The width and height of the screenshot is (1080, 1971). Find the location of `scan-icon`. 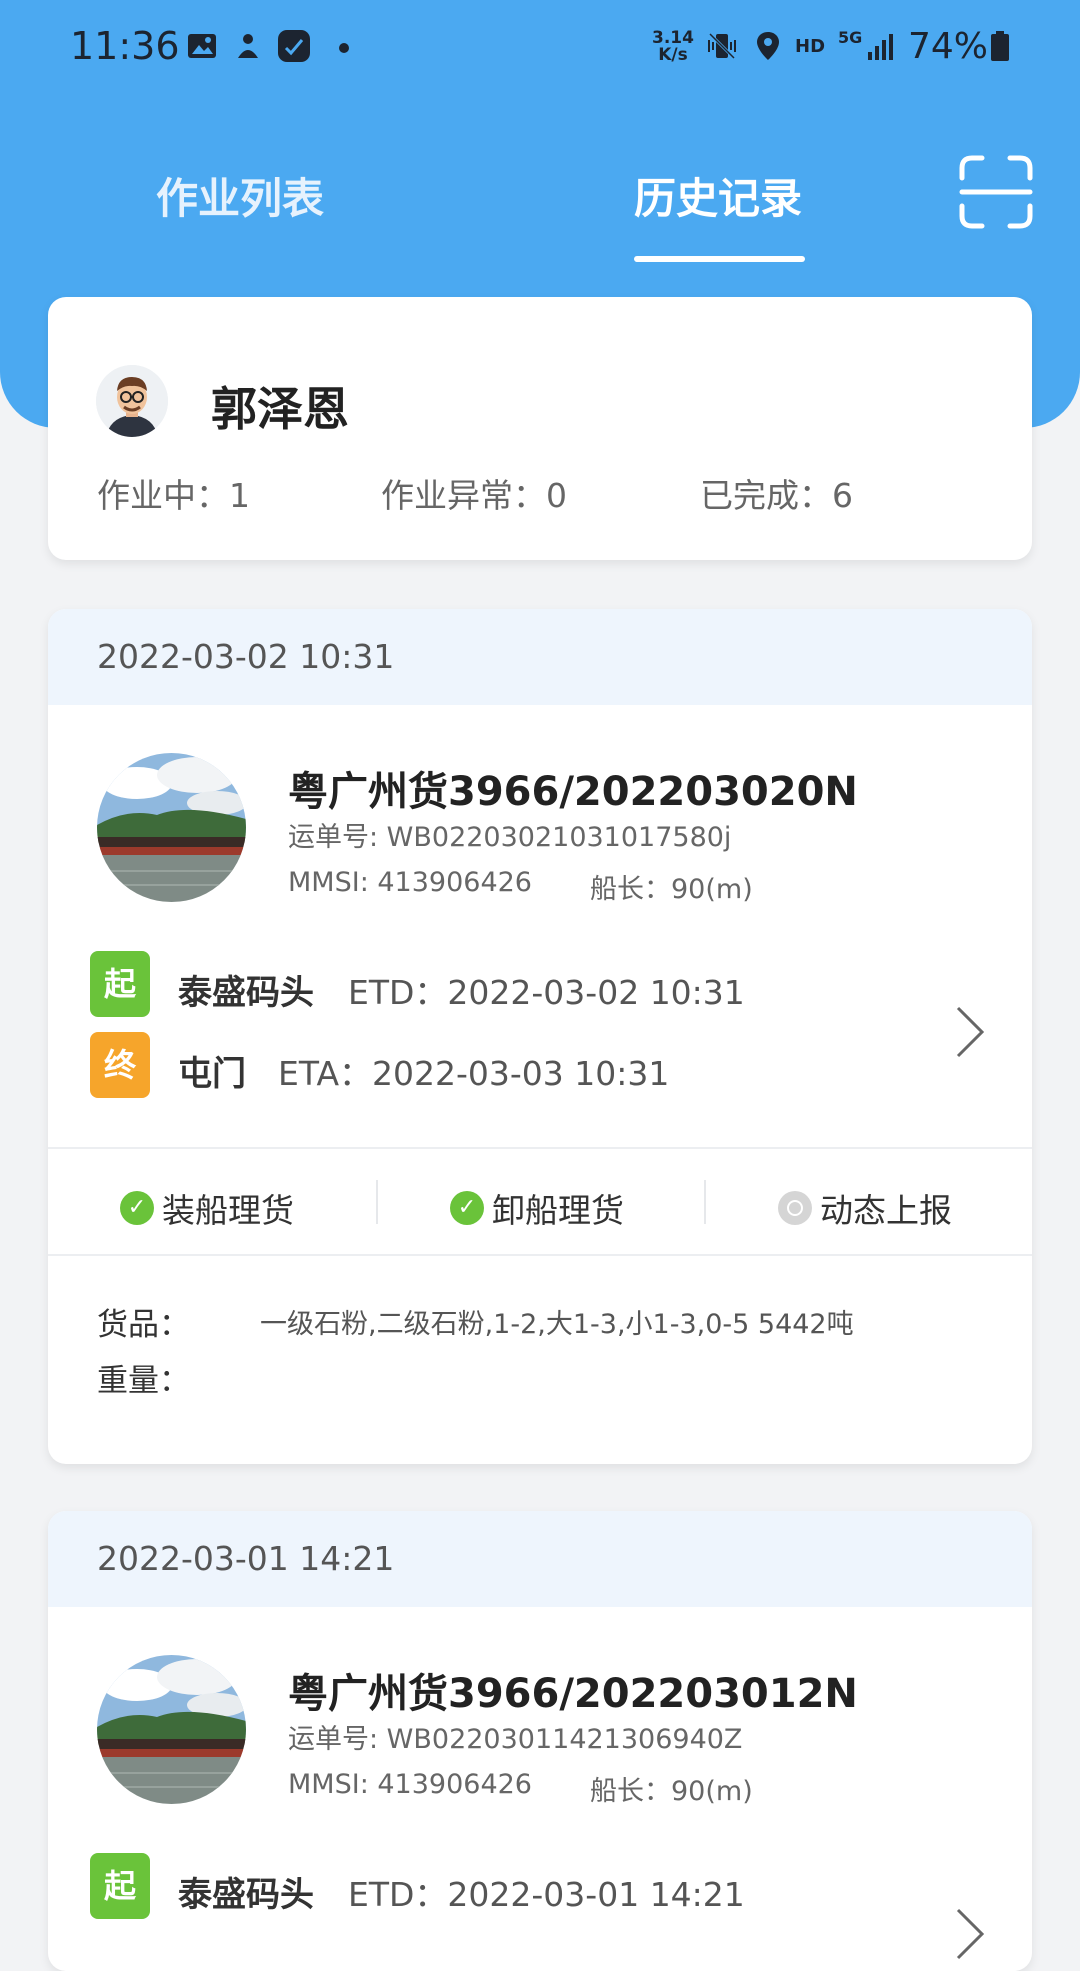

scan-icon is located at coordinates (996, 192).